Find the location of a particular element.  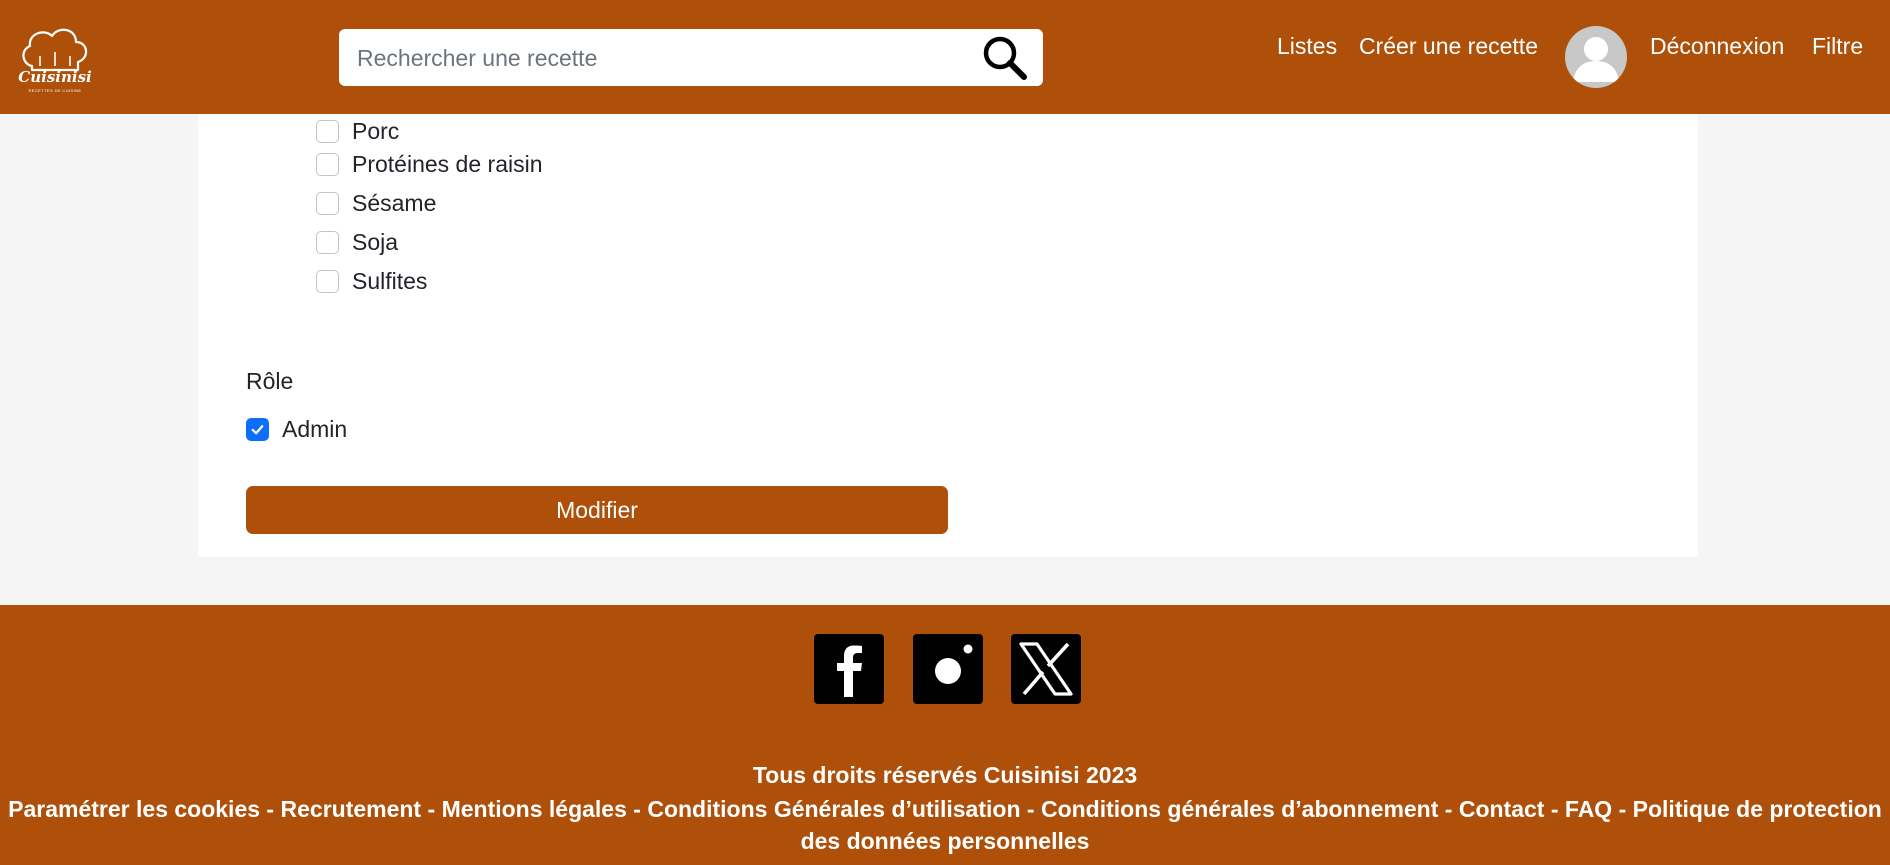

footer-link-mentions-legales: Mentions légales is located at coordinates (534, 809).